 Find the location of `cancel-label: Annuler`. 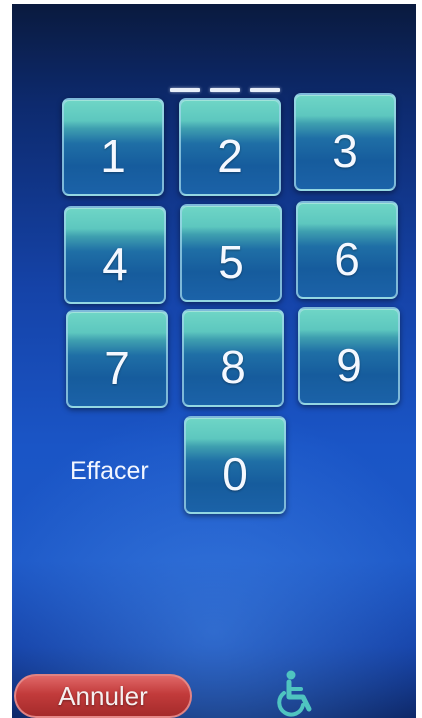

cancel-label: Annuler is located at coordinates (103, 695).